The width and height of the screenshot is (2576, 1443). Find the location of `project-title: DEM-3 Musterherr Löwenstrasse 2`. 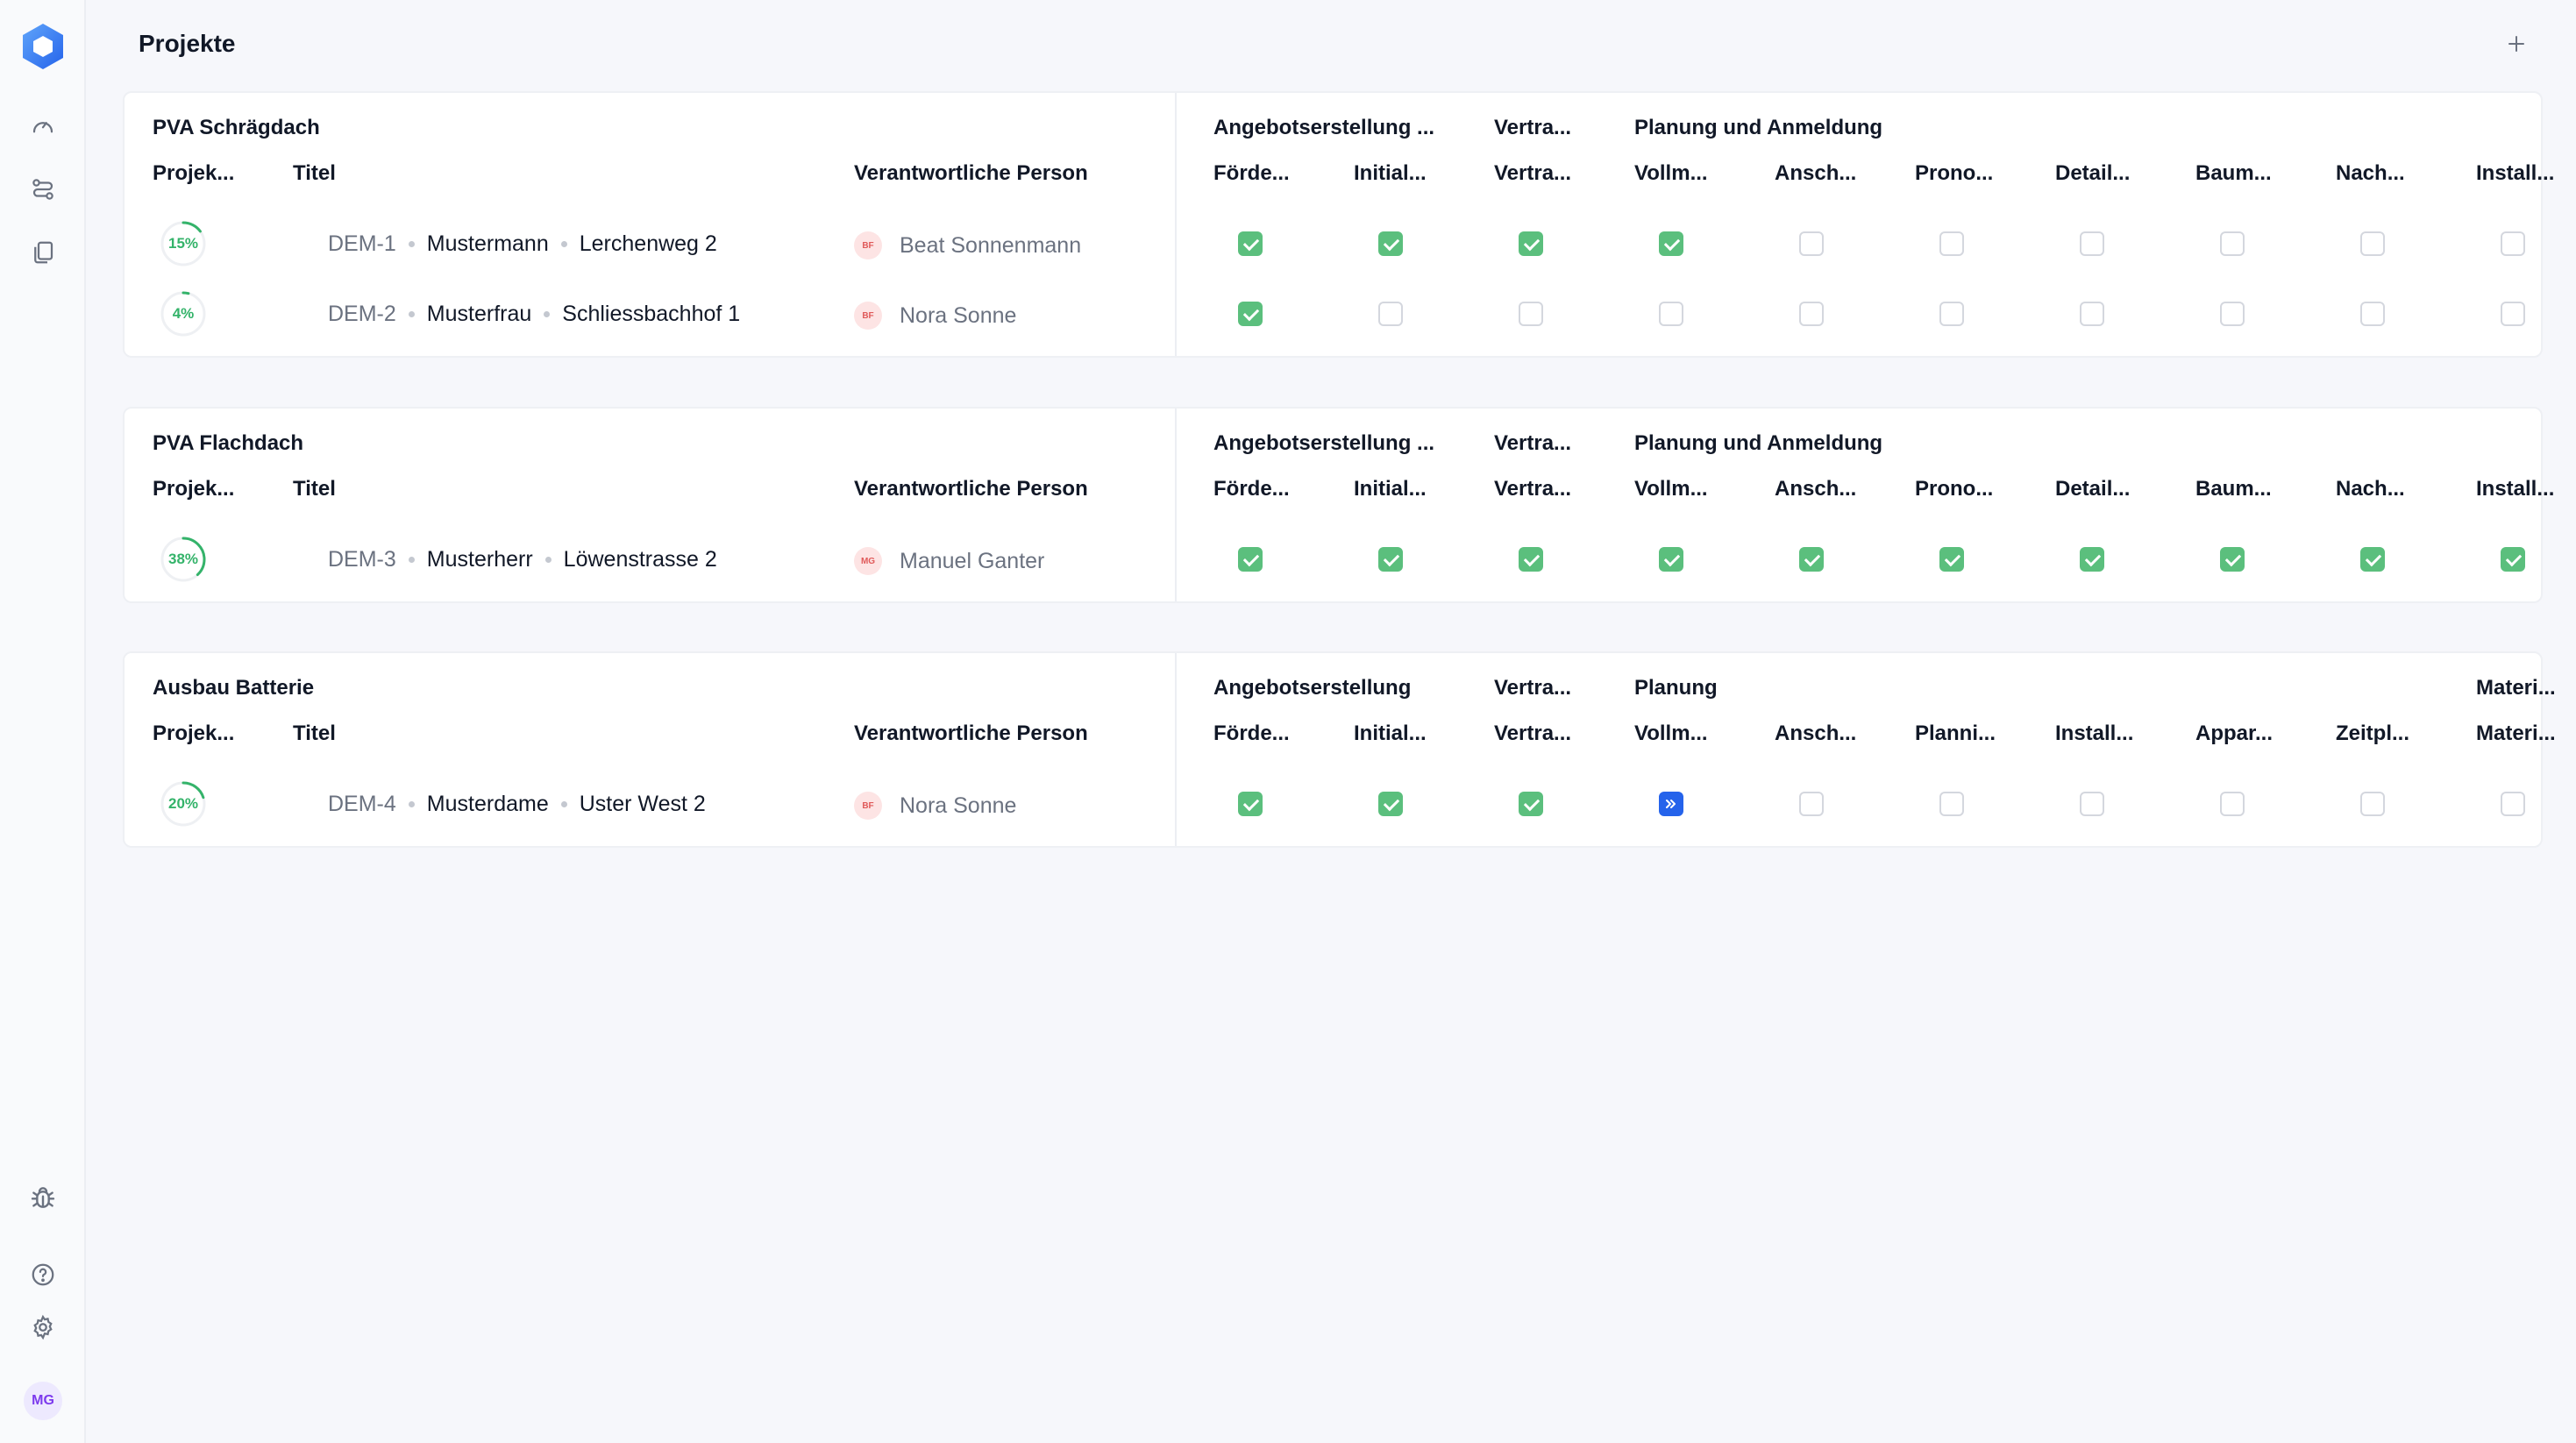

project-title: DEM-3 Musterherr Löwenstrasse 2 is located at coordinates (522, 559).